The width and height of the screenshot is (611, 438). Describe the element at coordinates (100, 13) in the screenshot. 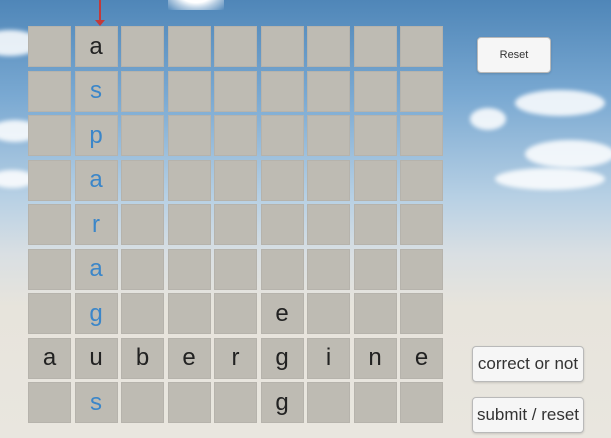

I see `arrow-down-icon` at that location.